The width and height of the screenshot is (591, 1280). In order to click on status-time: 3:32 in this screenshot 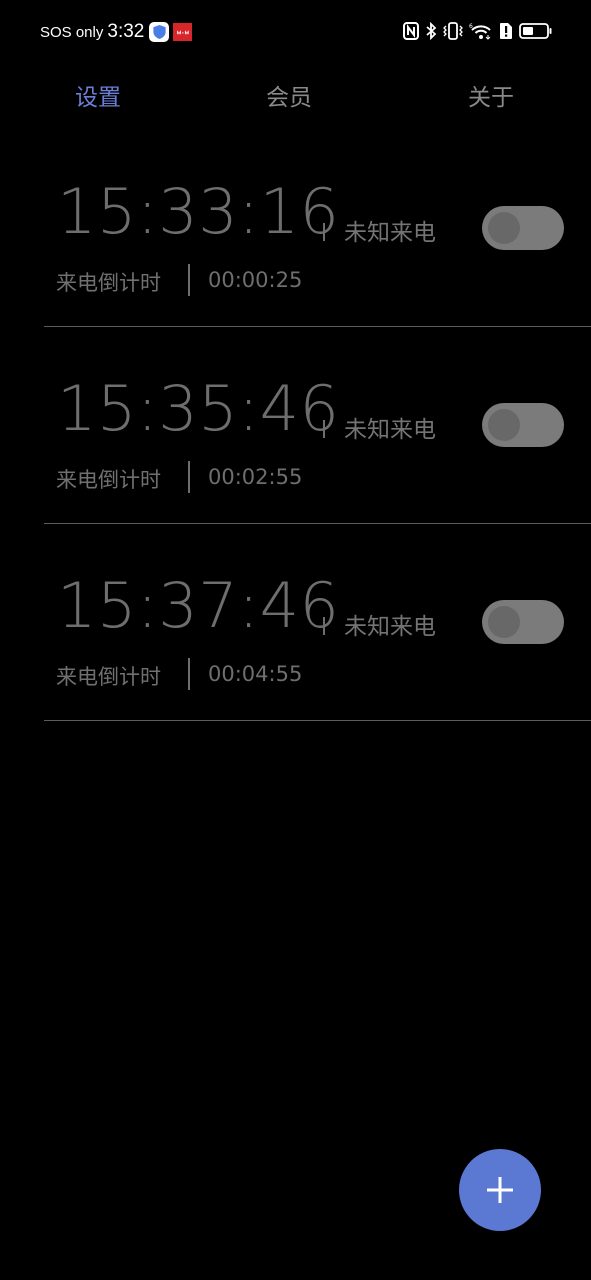, I will do `click(126, 31)`.